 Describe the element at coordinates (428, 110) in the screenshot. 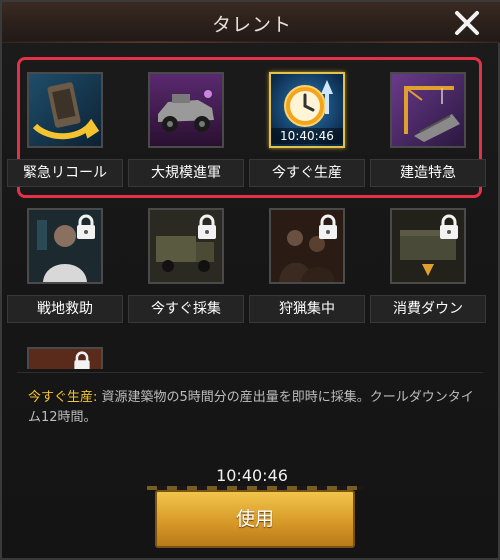

I see `crane-build-icon` at that location.